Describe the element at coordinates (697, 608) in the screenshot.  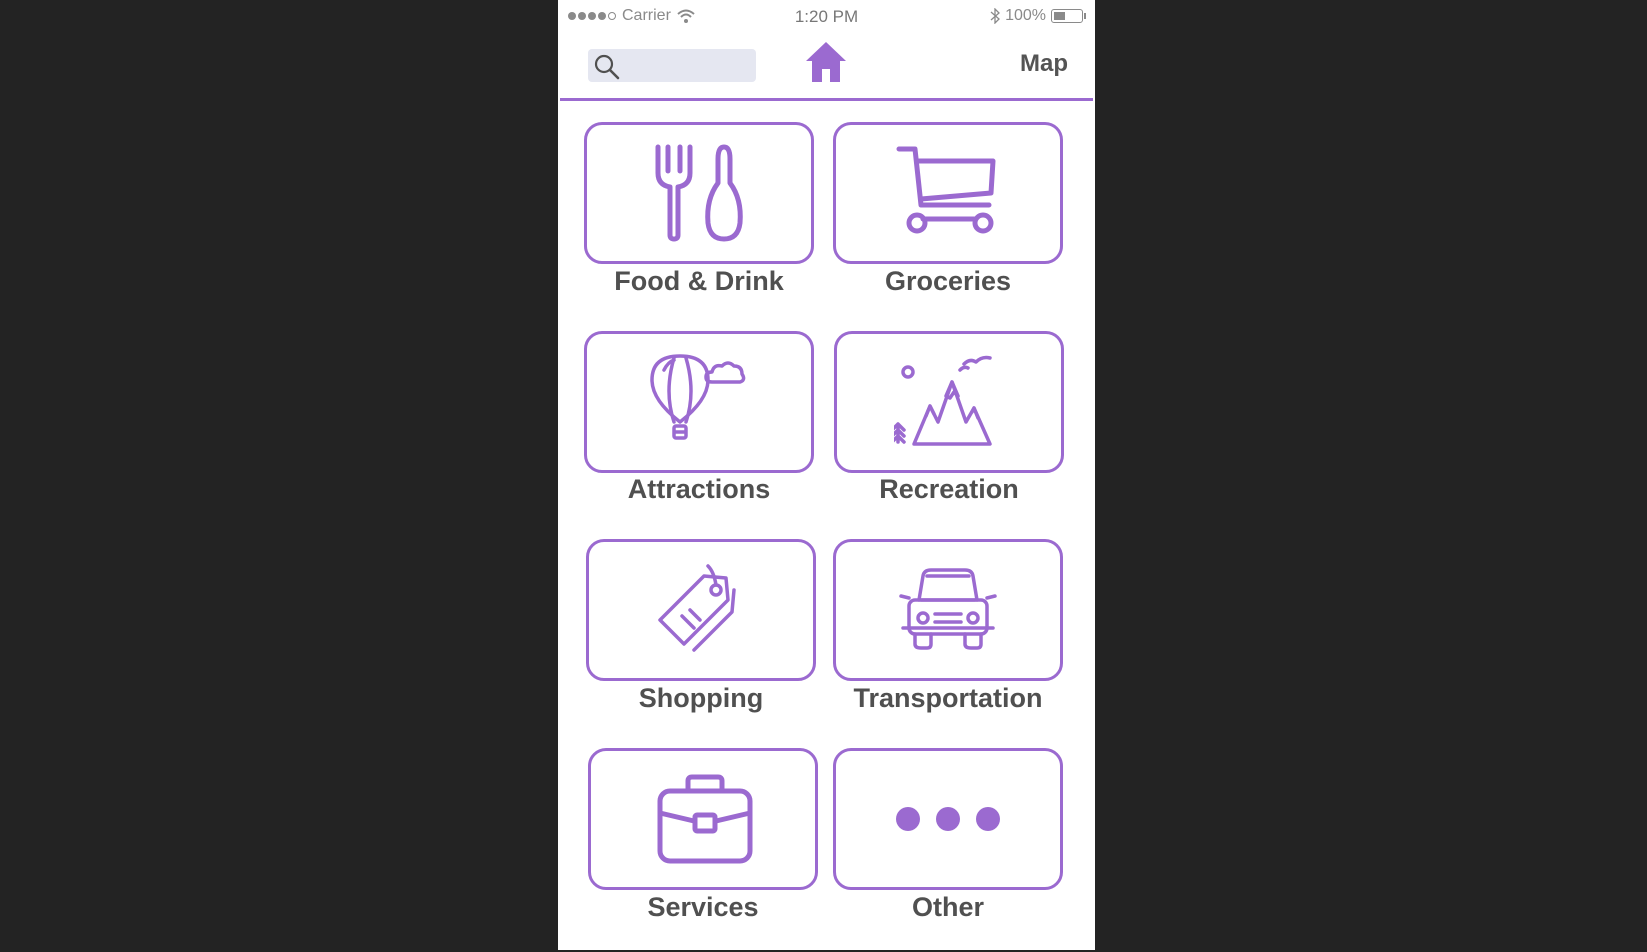
I see `price-tag-icon` at that location.